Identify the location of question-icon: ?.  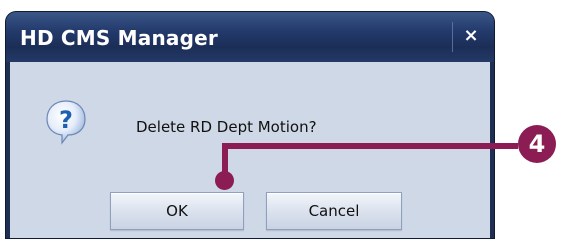
(66, 122).